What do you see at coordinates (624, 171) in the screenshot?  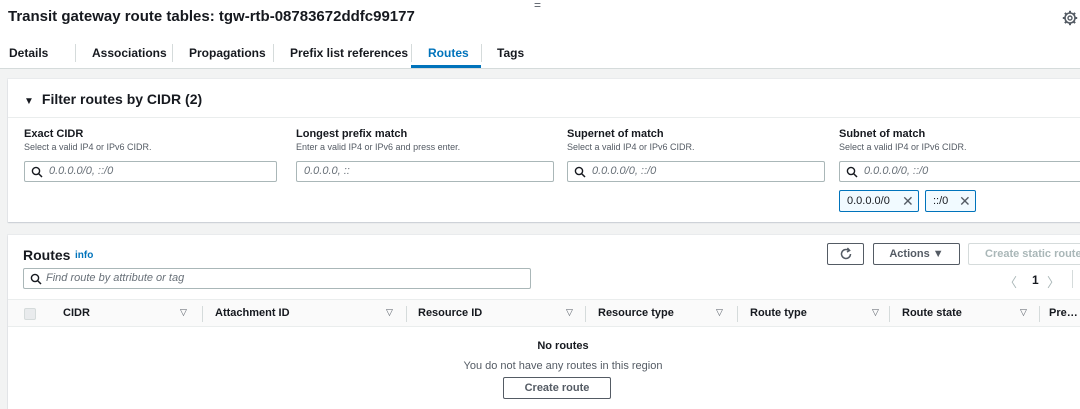 I see `supernet-placeholder: 0.0.0.0/0, ::/0` at bounding box center [624, 171].